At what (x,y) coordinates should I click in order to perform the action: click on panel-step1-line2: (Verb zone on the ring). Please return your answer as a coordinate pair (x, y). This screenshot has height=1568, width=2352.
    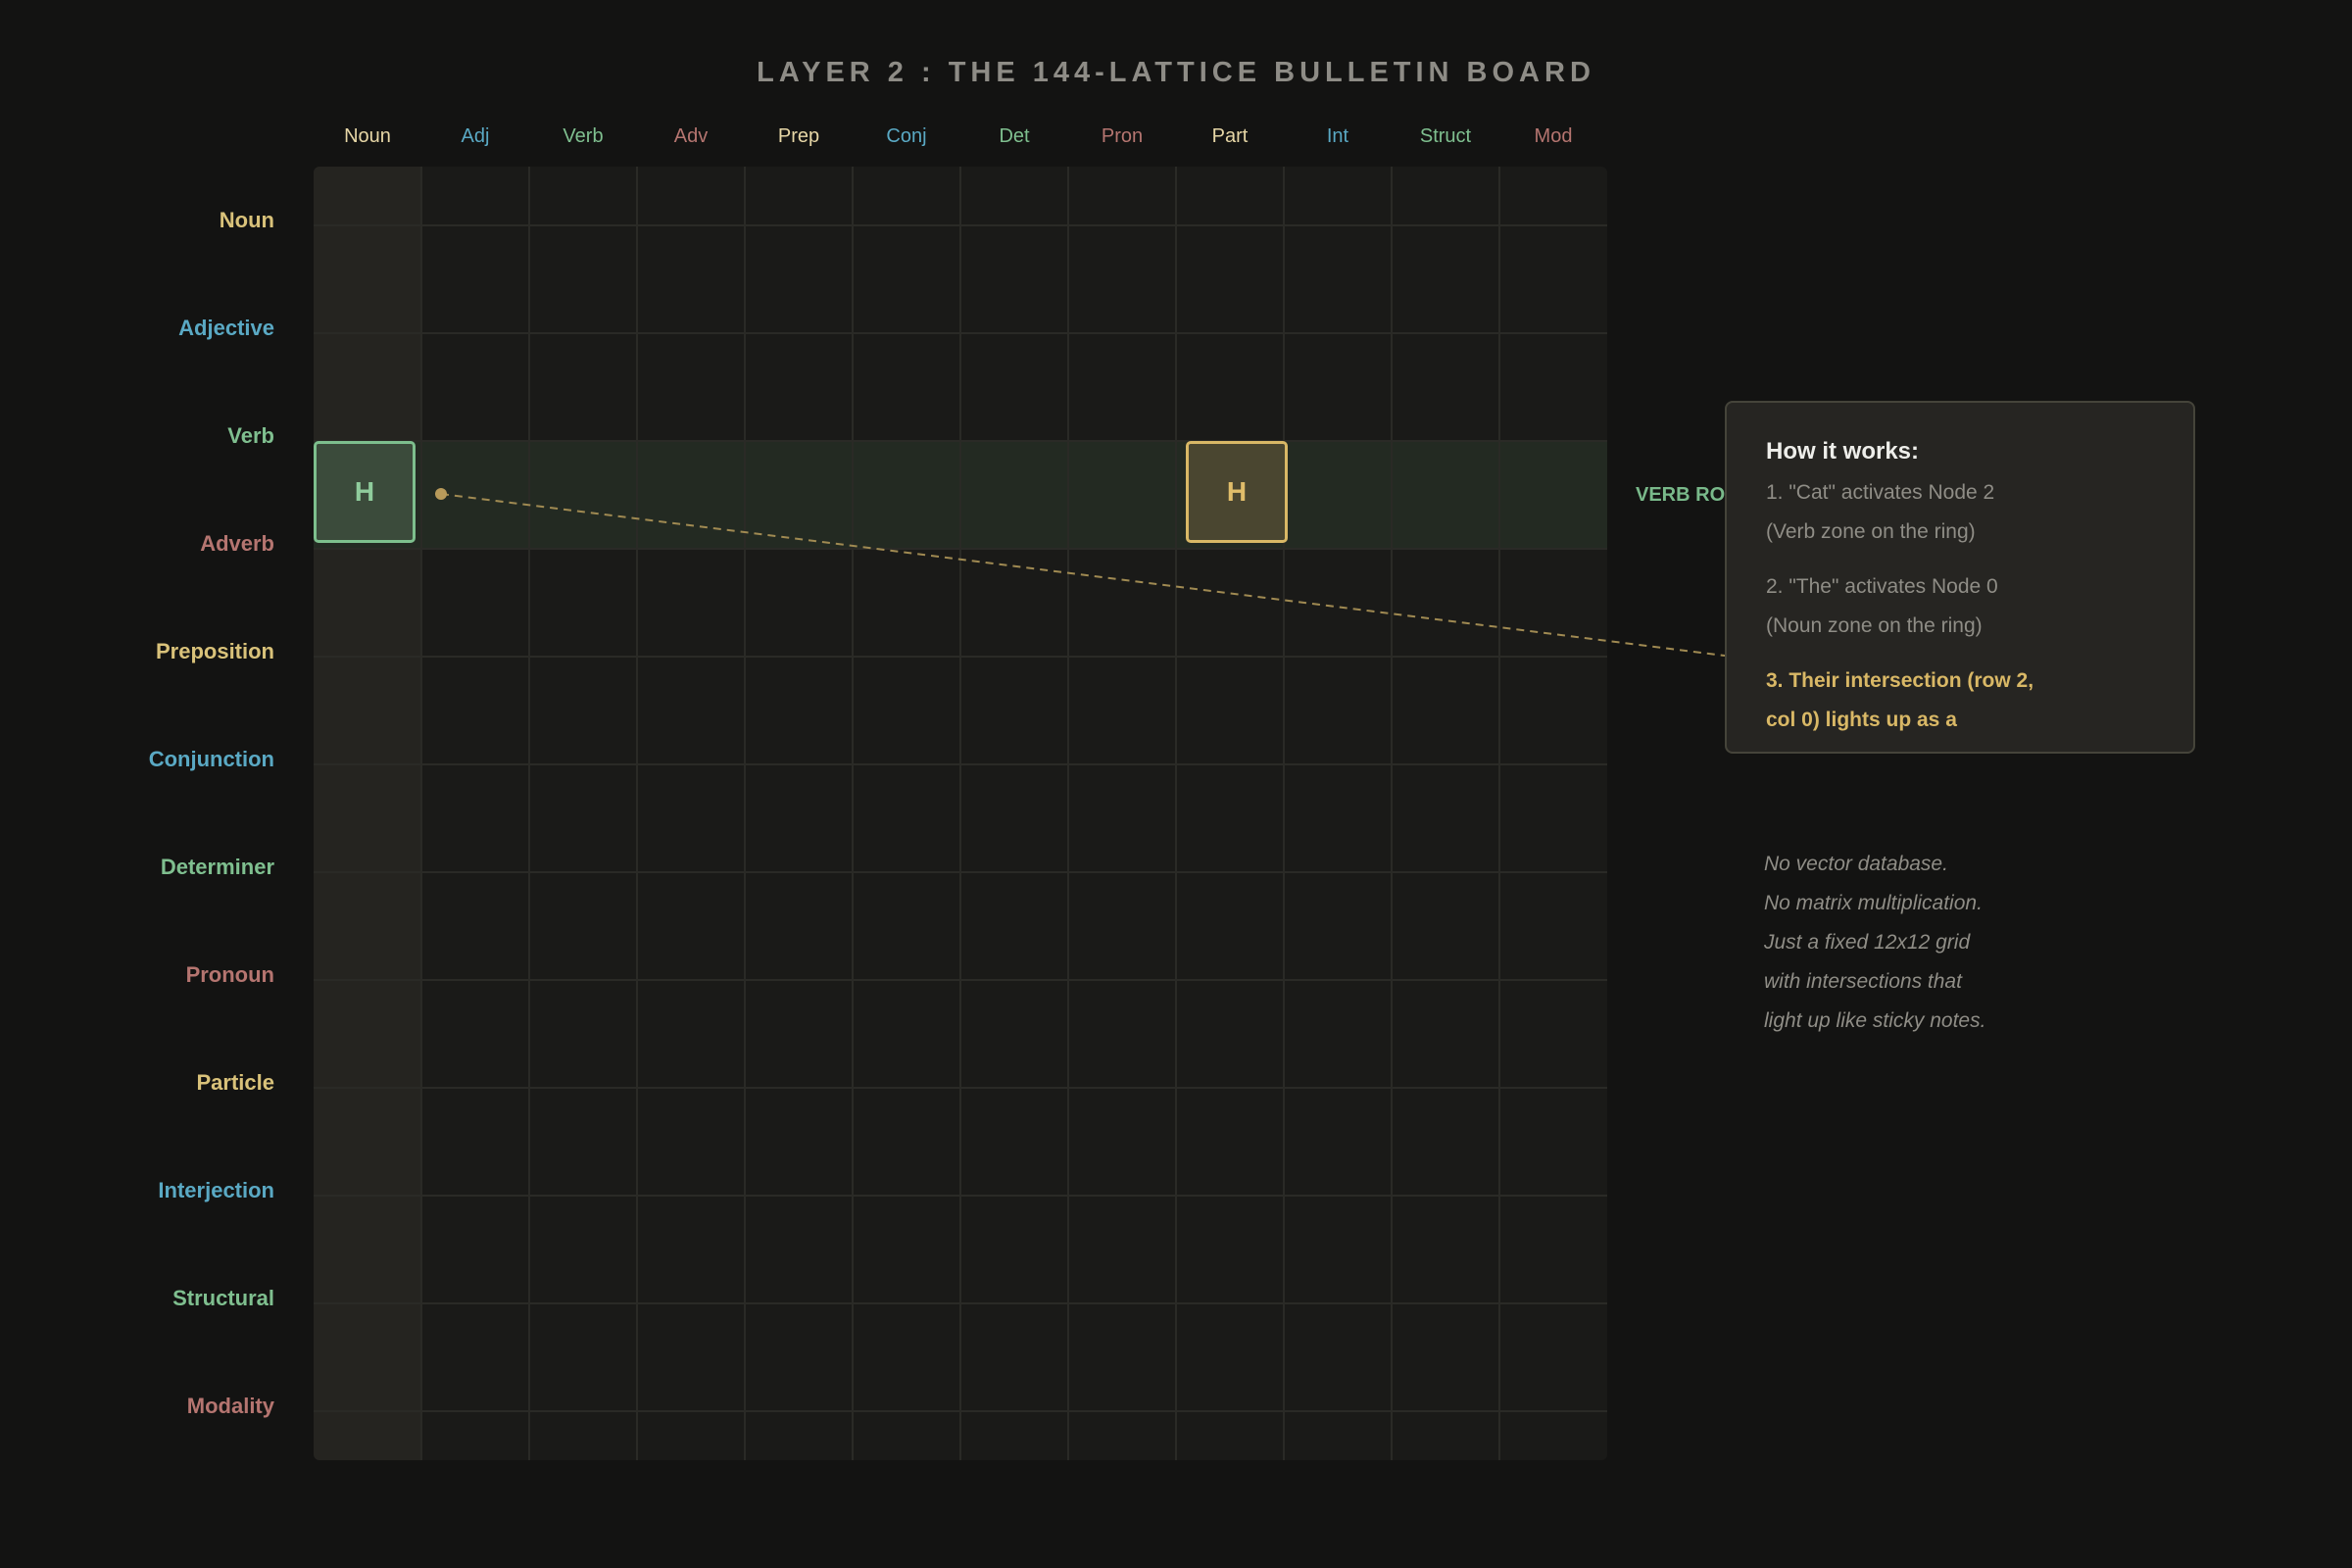
    Looking at the image, I should click on (1871, 531).